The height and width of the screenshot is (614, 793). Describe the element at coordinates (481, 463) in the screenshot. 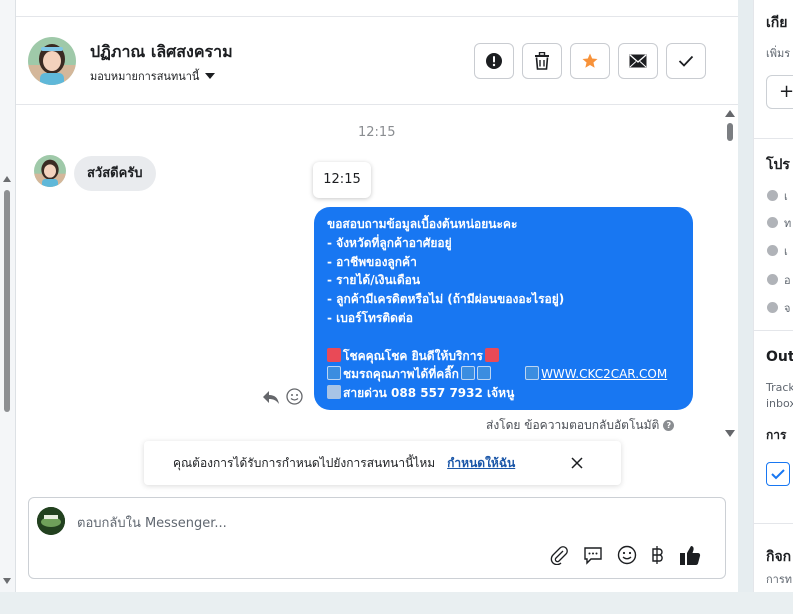

I see `assign-to-me-link: กำหนดให้ฉัน` at that location.